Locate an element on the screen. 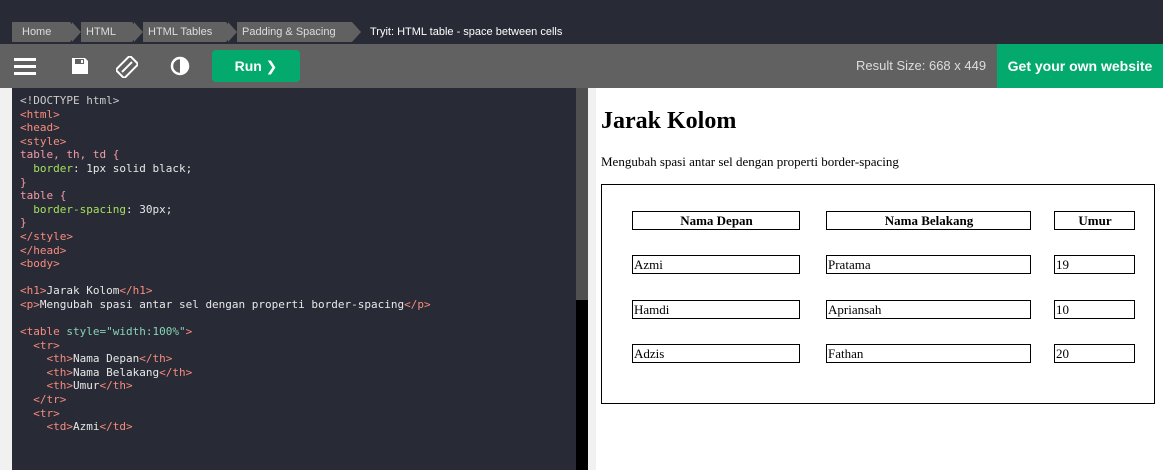  code-line: table { is located at coordinates (298, 196).